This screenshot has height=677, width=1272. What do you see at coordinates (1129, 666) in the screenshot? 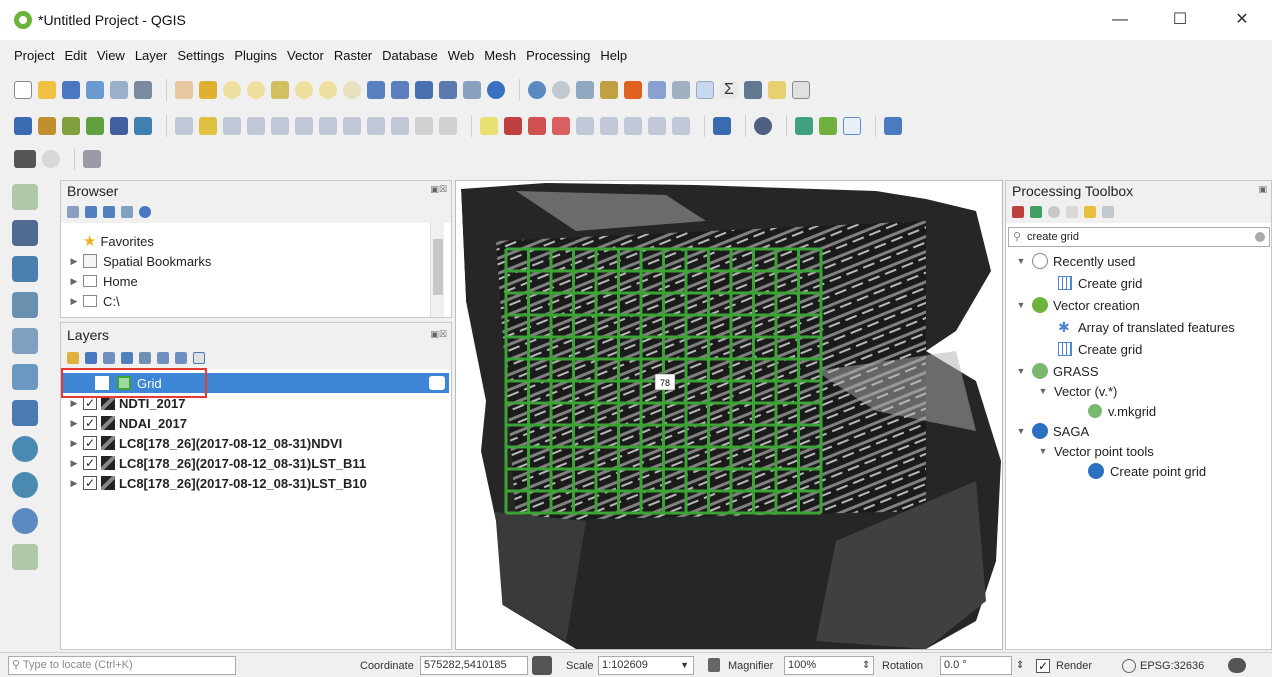
I see `crs-globe-icon` at bounding box center [1129, 666].